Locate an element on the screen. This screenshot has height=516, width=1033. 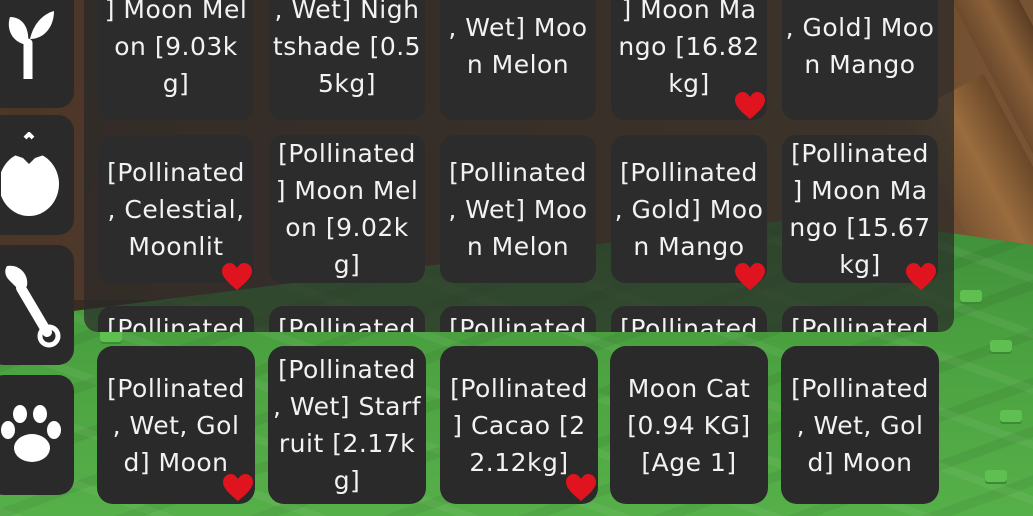
inventory-slot: [Pollinated , Celestial, Moonlit is located at coordinates (176, 212).